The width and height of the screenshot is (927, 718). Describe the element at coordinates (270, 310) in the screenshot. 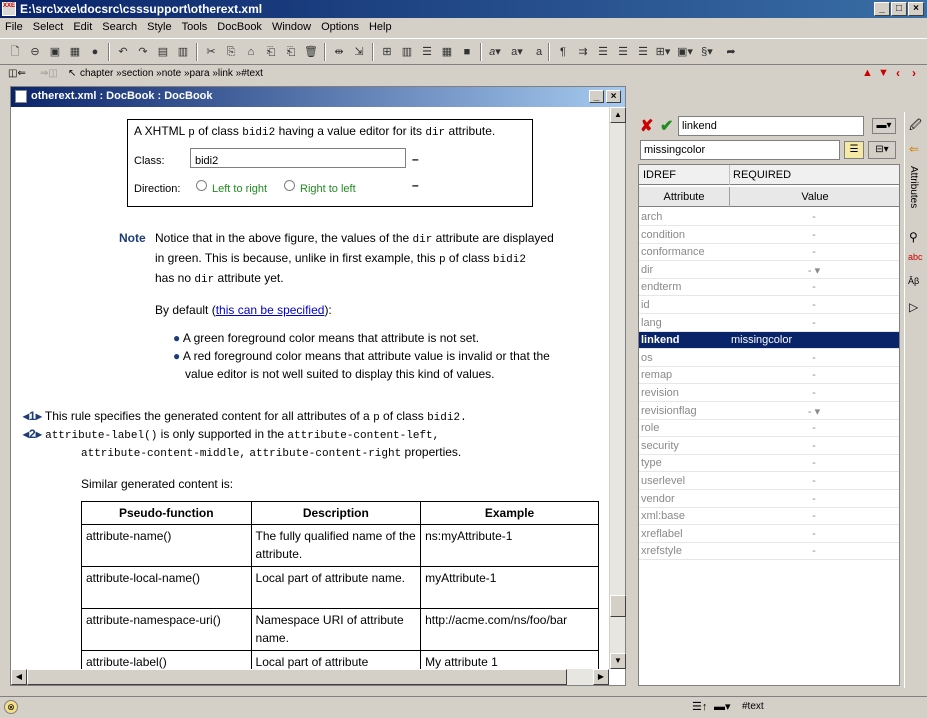

I see `specify-link: this can be specified` at that location.